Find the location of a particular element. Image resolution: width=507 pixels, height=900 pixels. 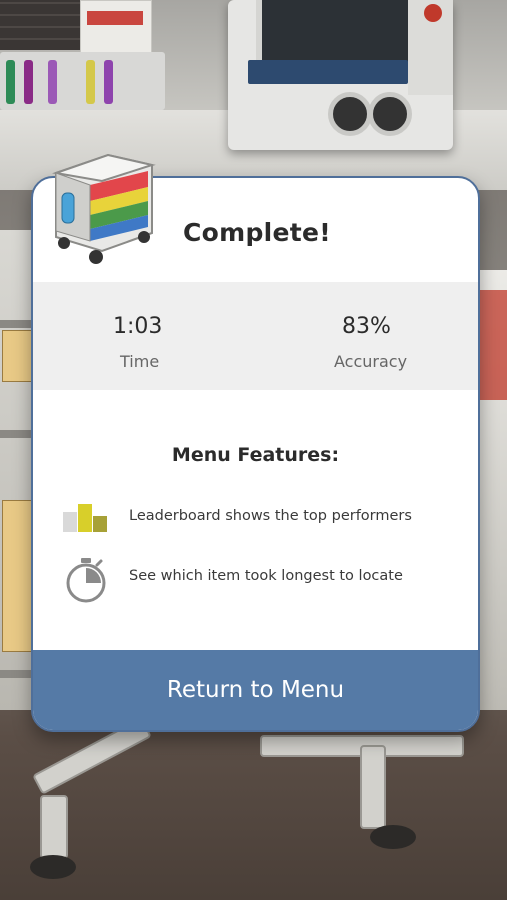

brick-wall is located at coordinates (45, 25).